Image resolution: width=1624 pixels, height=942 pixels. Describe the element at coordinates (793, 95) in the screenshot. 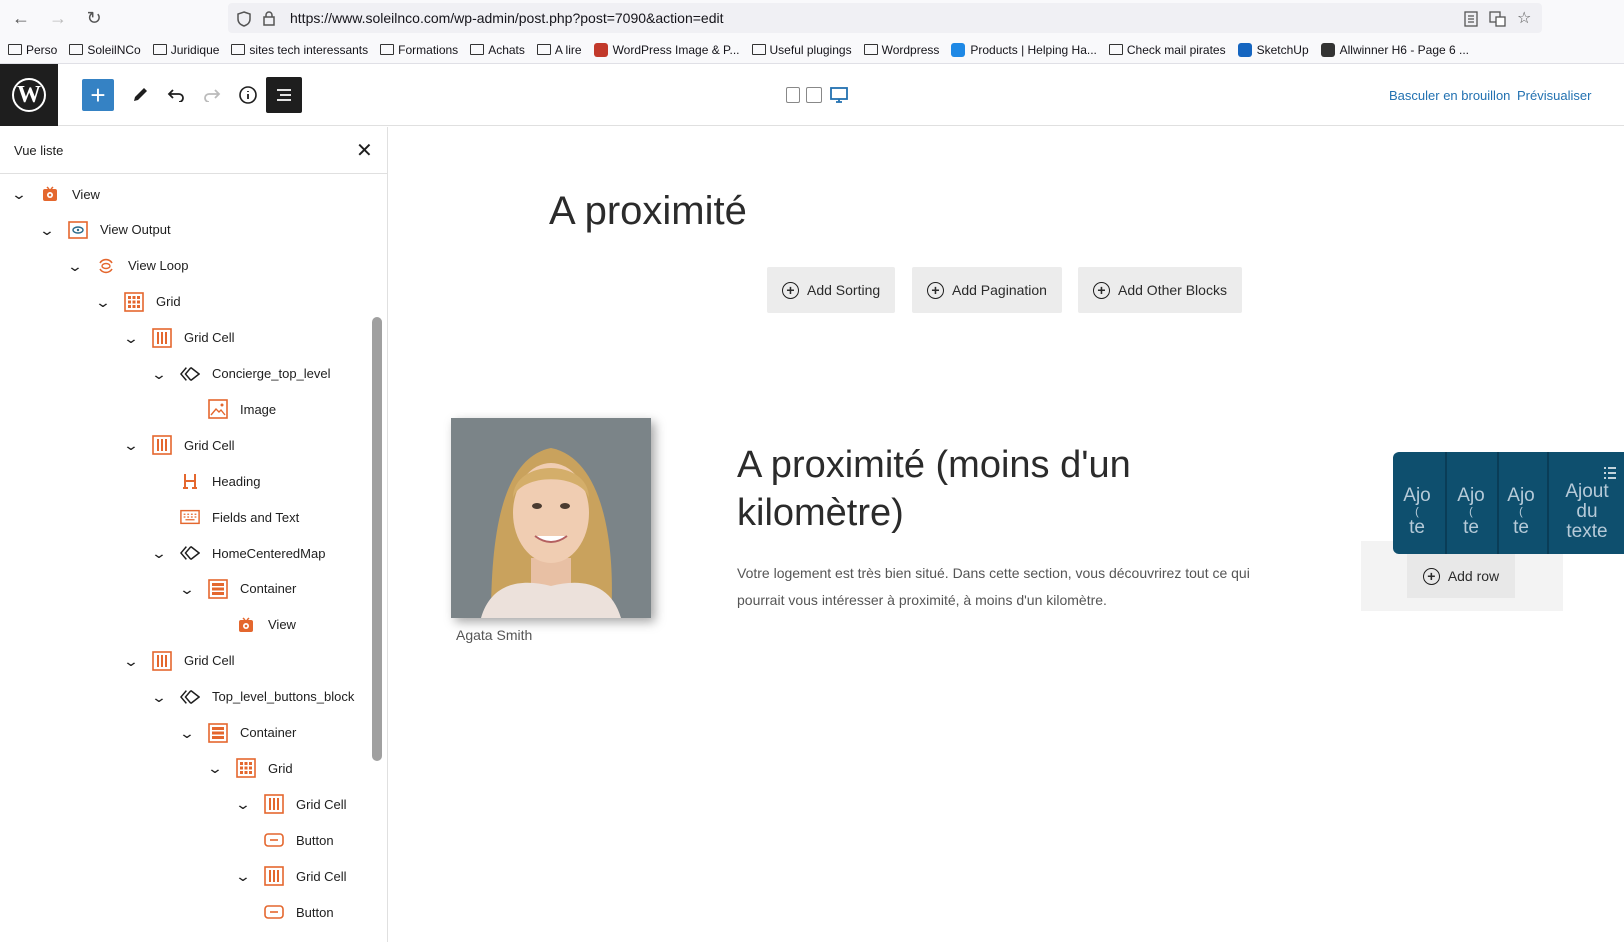

I see `mobile-preview-icon` at that location.